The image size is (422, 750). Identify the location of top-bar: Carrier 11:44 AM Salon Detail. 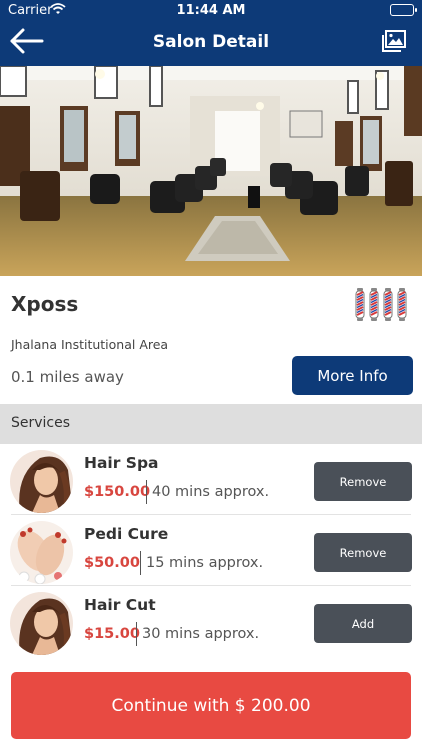
(211, 33).